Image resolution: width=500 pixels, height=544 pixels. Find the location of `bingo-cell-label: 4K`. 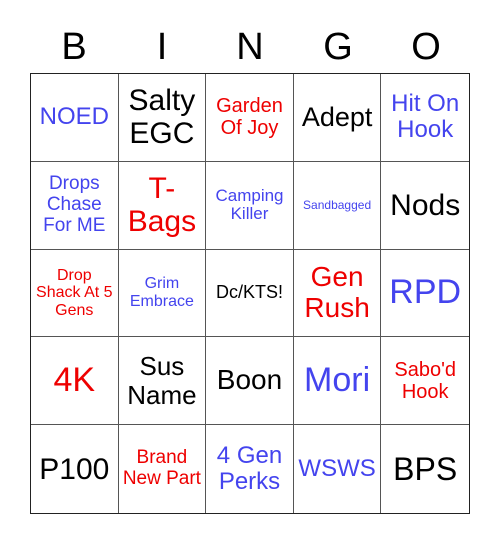

bingo-cell-label: 4K is located at coordinates (74, 380).